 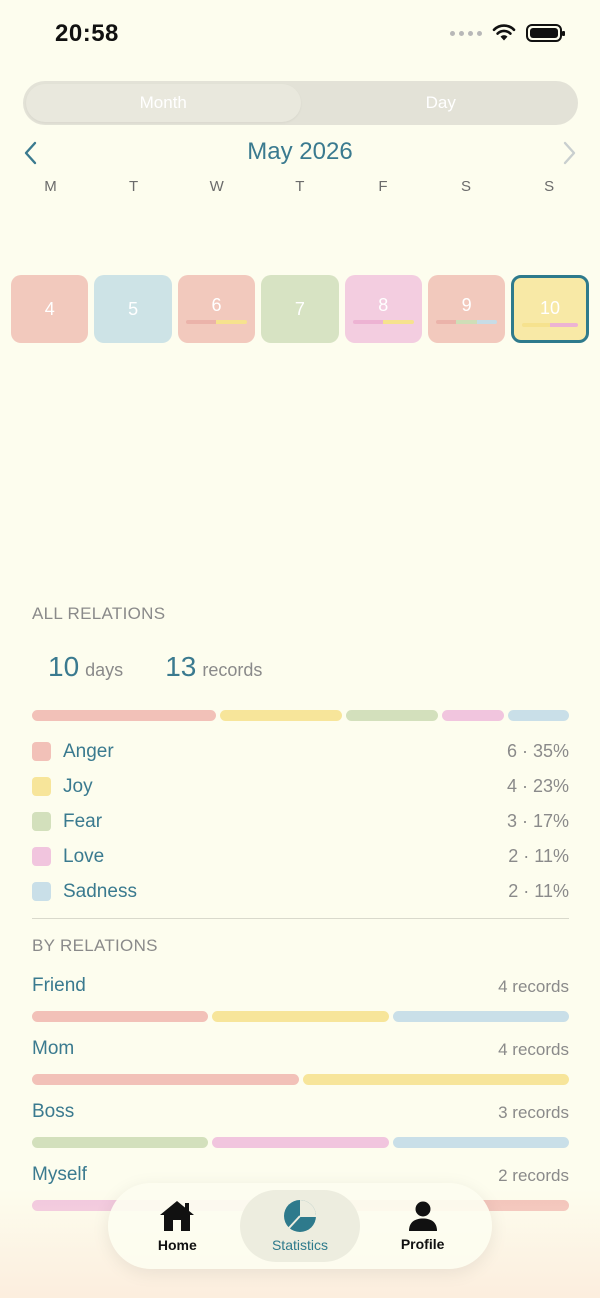 What do you see at coordinates (300, 1052) in the screenshot?
I see `relation-header: Mom 4 records` at bounding box center [300, 1052].